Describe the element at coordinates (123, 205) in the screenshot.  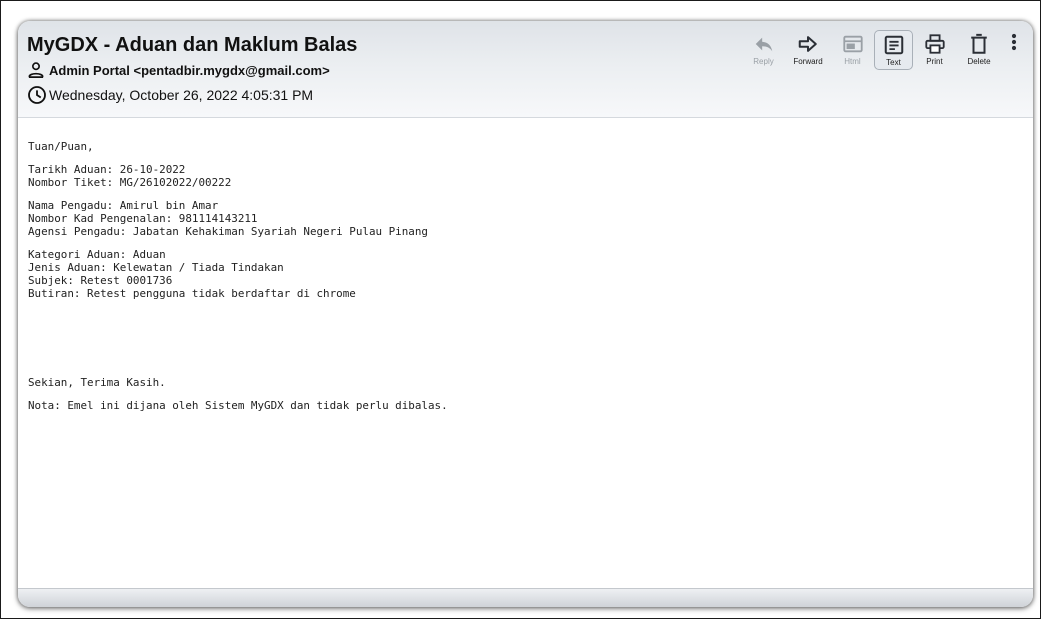
I see `body-nama-pengadu: Nama Pengadu: Amirul bin Amar` at that location.